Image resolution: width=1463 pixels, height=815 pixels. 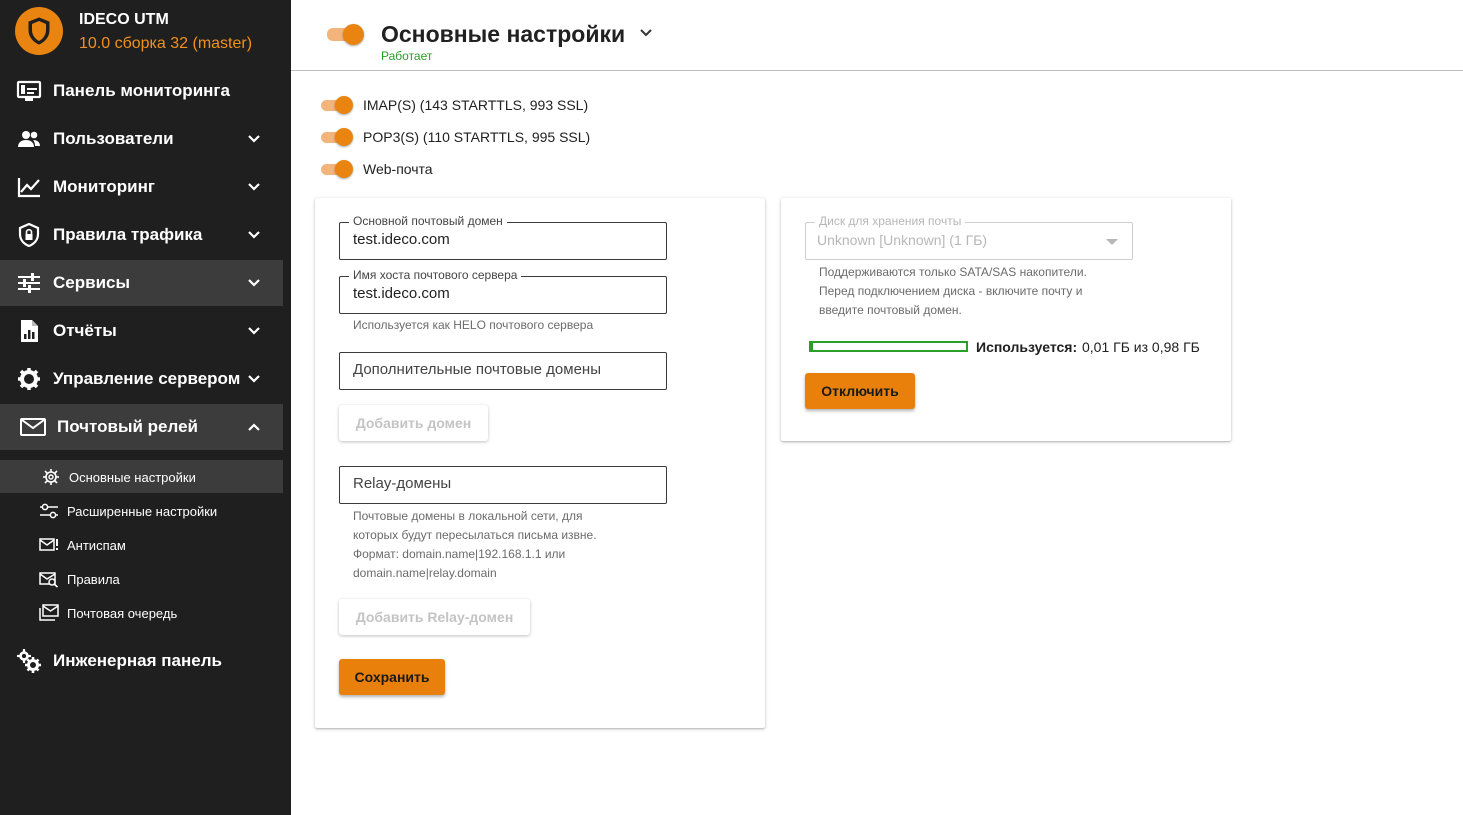 What do you see at coordinates (85, 330) in the screenshot?
I see `nav-label: Отчёты` at bounding box center [85, 330].